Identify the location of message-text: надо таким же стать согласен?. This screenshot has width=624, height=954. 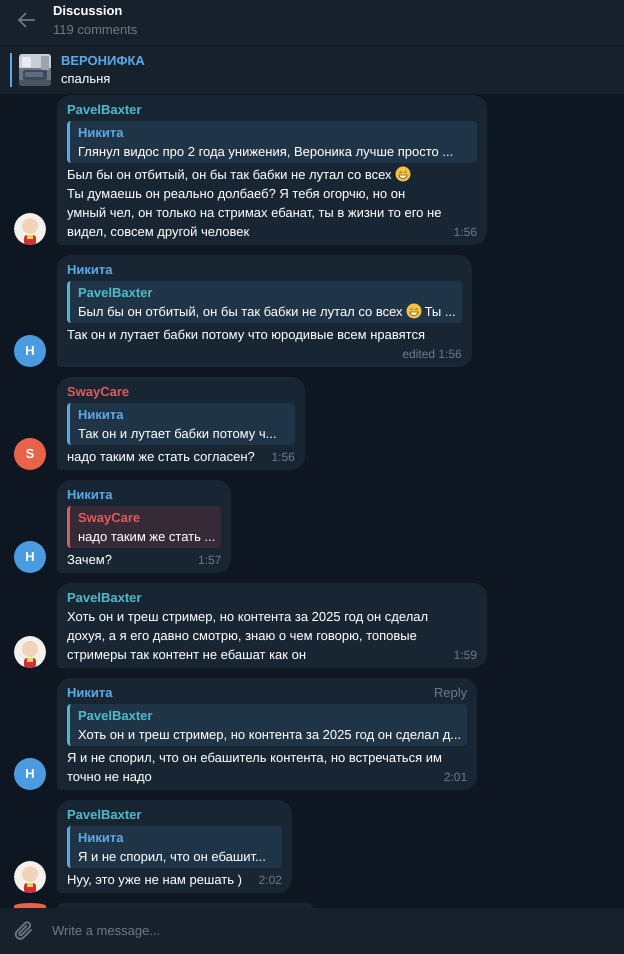
(161, 456).